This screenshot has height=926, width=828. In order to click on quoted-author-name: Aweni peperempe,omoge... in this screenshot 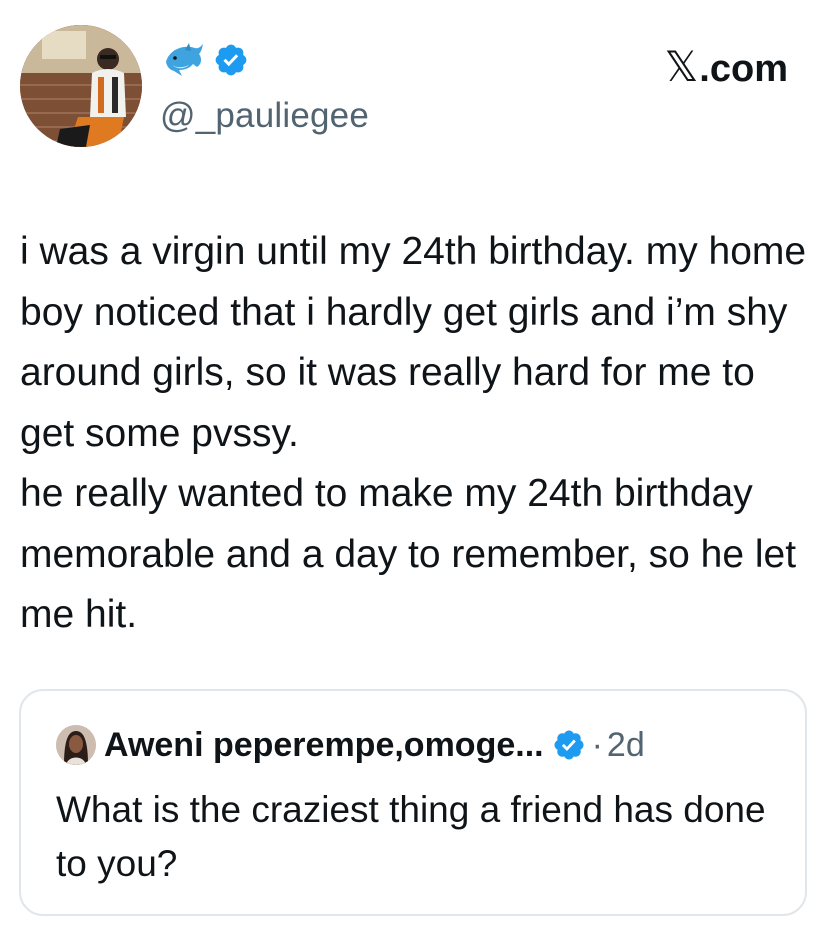, I will do `click(324, 745)`.